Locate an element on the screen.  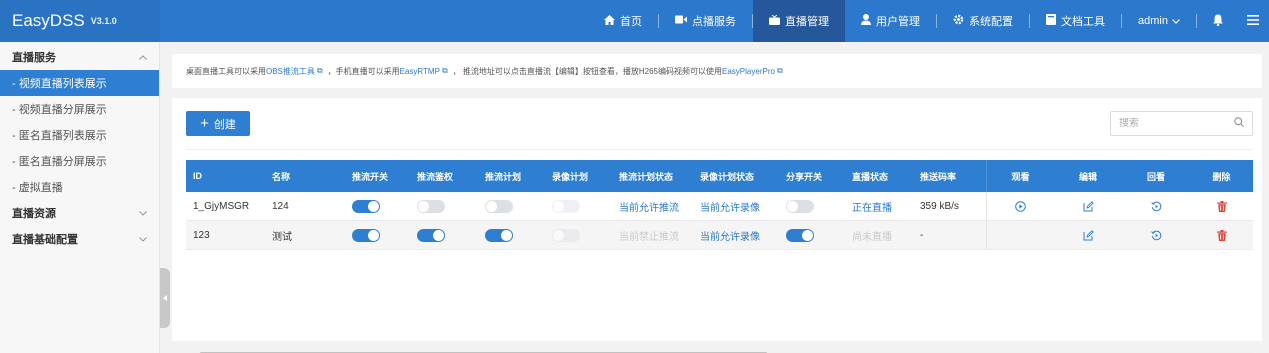
col-header-push-plan: 推流计划 is located at coordinates (511, 176).